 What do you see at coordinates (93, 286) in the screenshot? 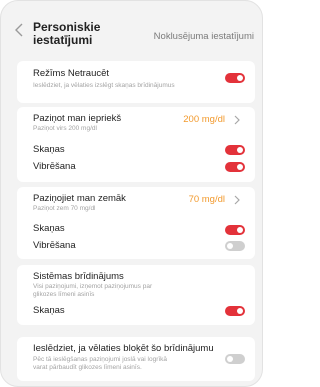
I see `system-alert-sub-line1: Visi paziņojumi, izņemot paziņojumus par` at bounding box center [93, 286].